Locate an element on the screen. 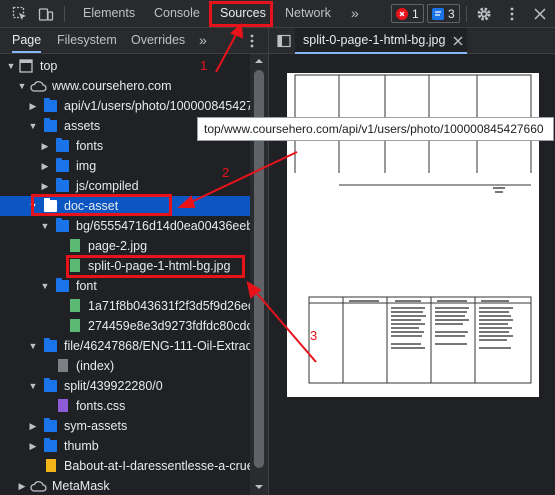 This screenshot has width=555, height=495. annotation-number-1: 1 is located at coordinates (203, 65).